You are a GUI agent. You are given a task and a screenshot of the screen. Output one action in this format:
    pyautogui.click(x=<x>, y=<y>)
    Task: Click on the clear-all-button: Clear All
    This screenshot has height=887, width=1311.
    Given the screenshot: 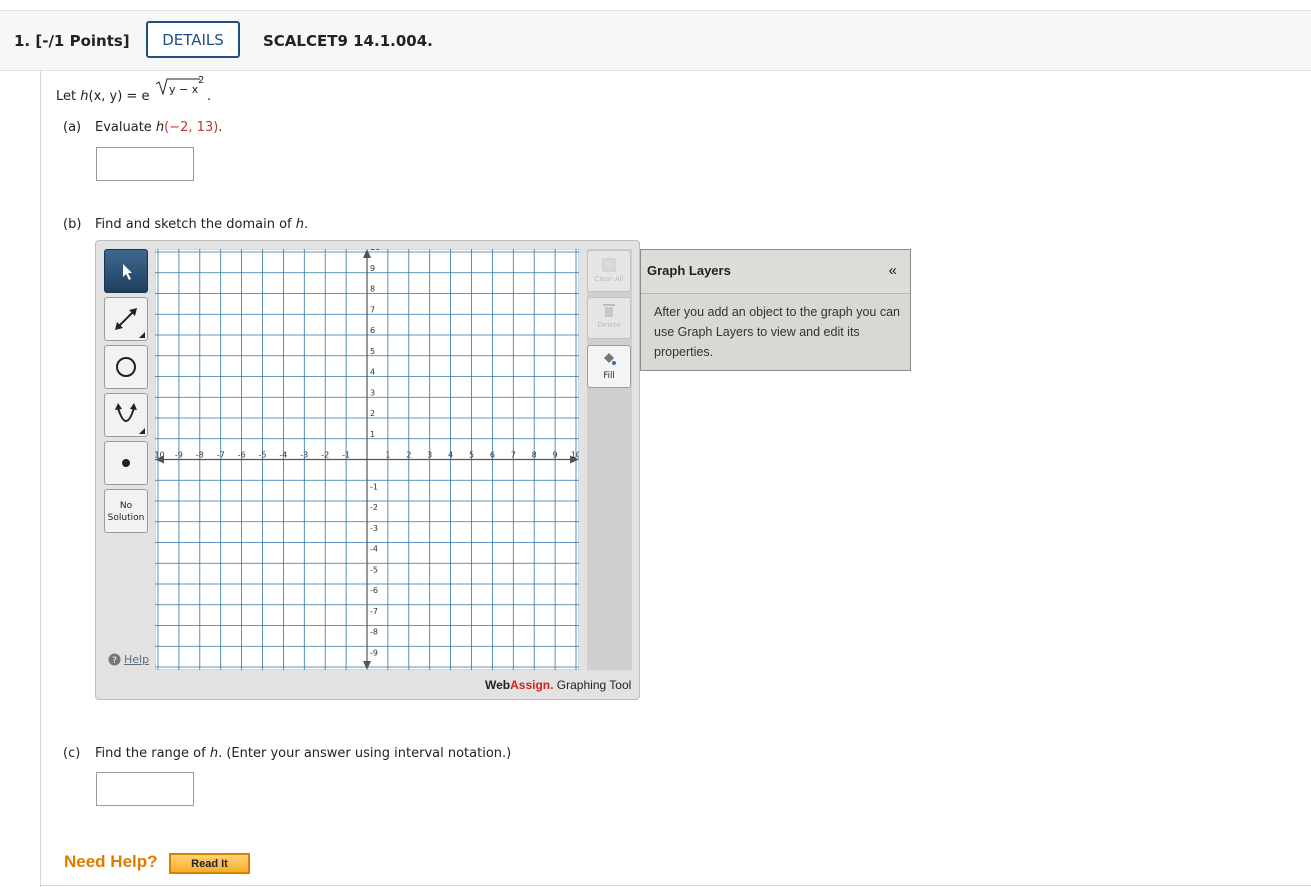 What is the action you would take?
    pyautogui.click(x=609, y=271)
    